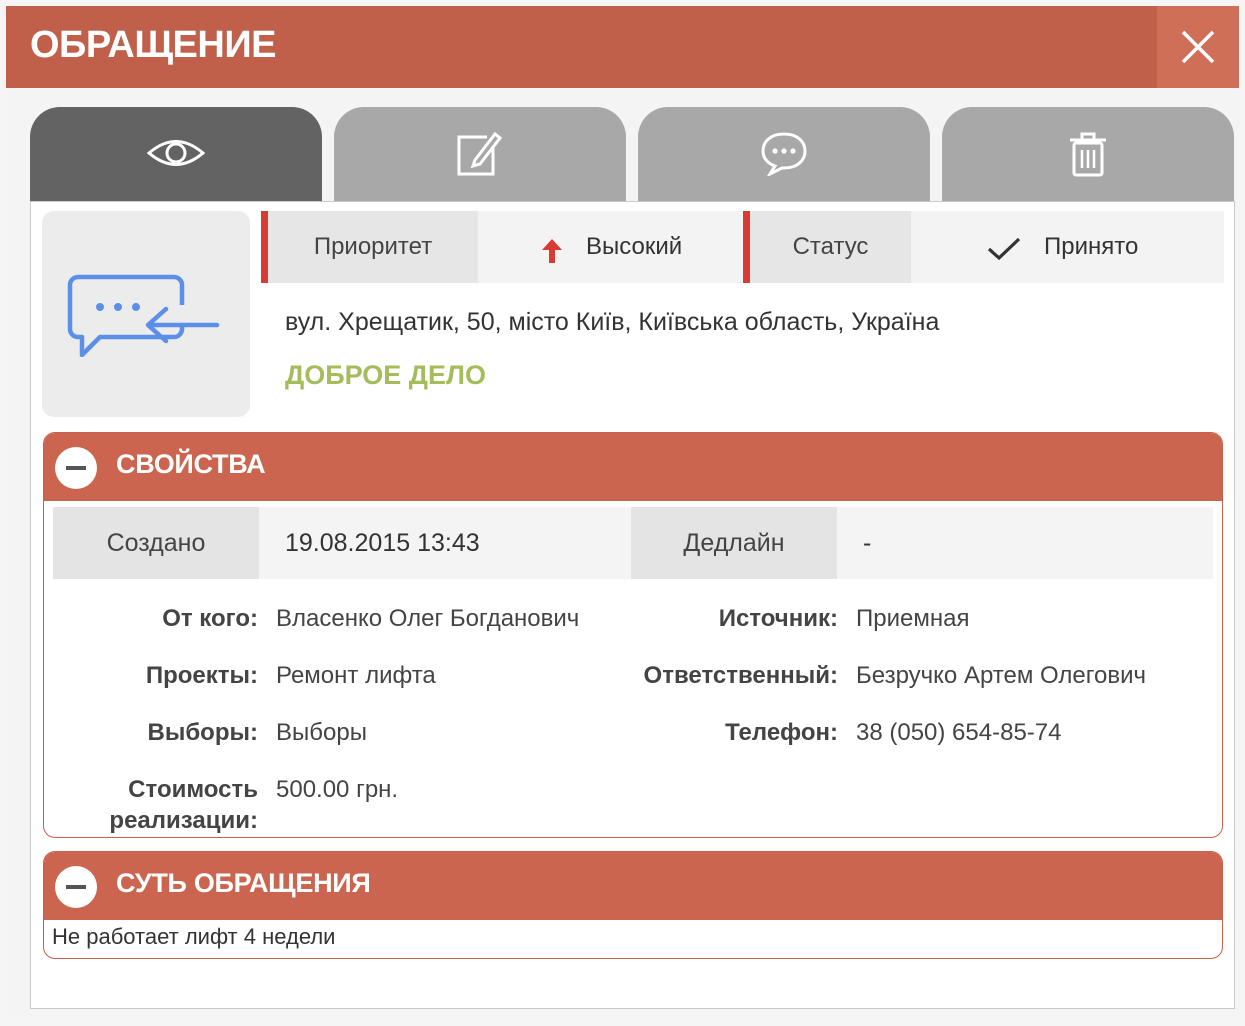 The image size is (1245, 1026). I want to click on cost-label-line1: Стоимость, so click(193, 789).